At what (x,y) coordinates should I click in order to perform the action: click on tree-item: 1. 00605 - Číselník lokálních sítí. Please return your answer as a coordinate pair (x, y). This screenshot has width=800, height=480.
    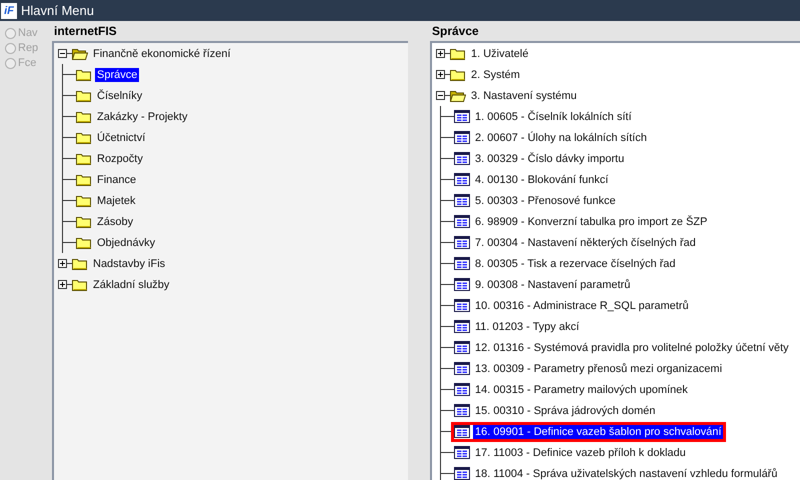
    Looking at the image, I should click on (553, 117).